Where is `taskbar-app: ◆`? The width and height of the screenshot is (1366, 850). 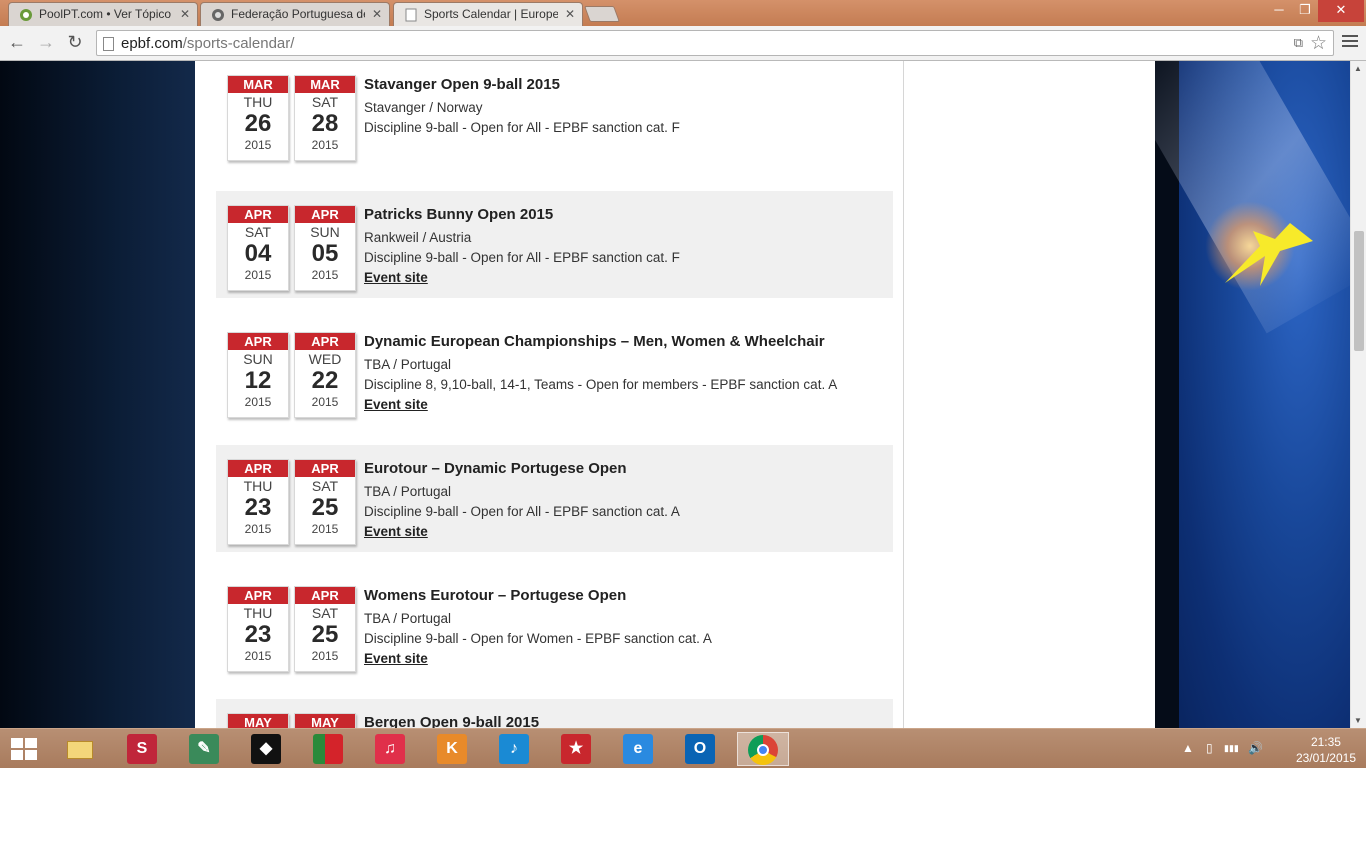
taskbar-app: ◆ is located at coordinates (267, 749).